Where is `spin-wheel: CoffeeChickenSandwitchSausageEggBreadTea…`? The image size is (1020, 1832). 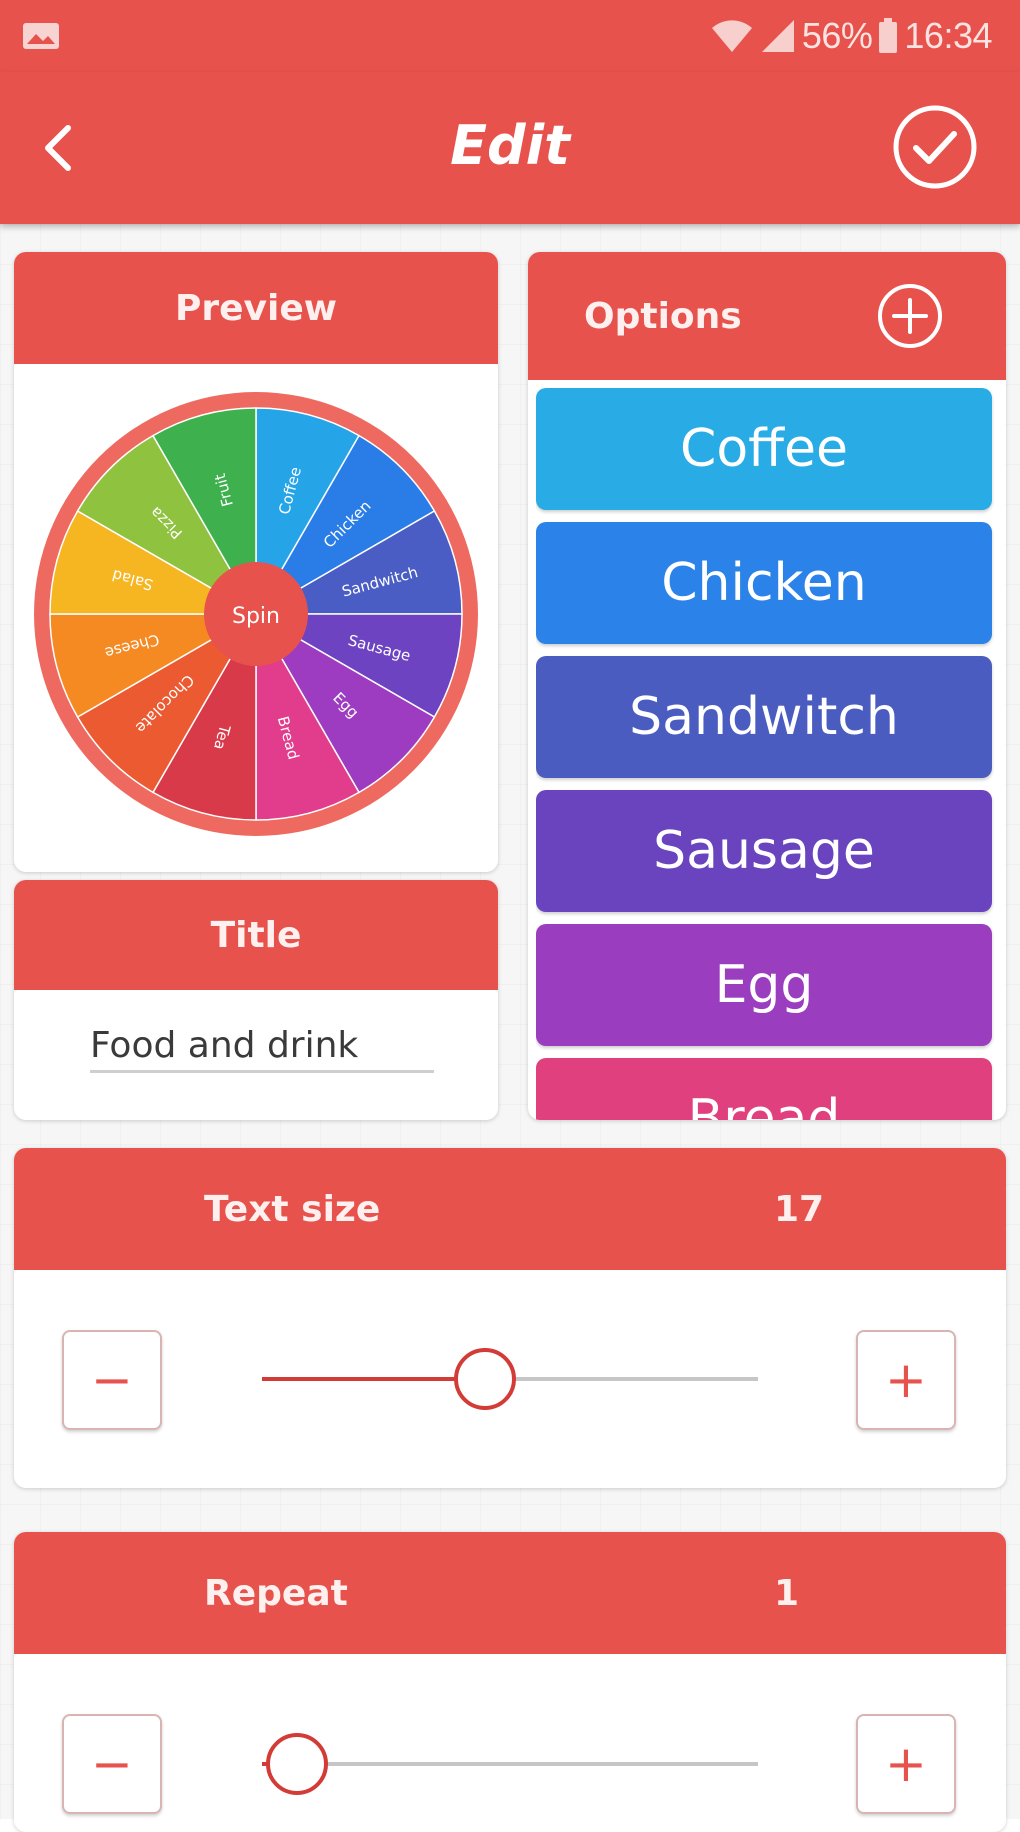 spin-wheel: CoffeeChickenSandwitchSausageEggBreadTea… is located at coordinates (256, 614).